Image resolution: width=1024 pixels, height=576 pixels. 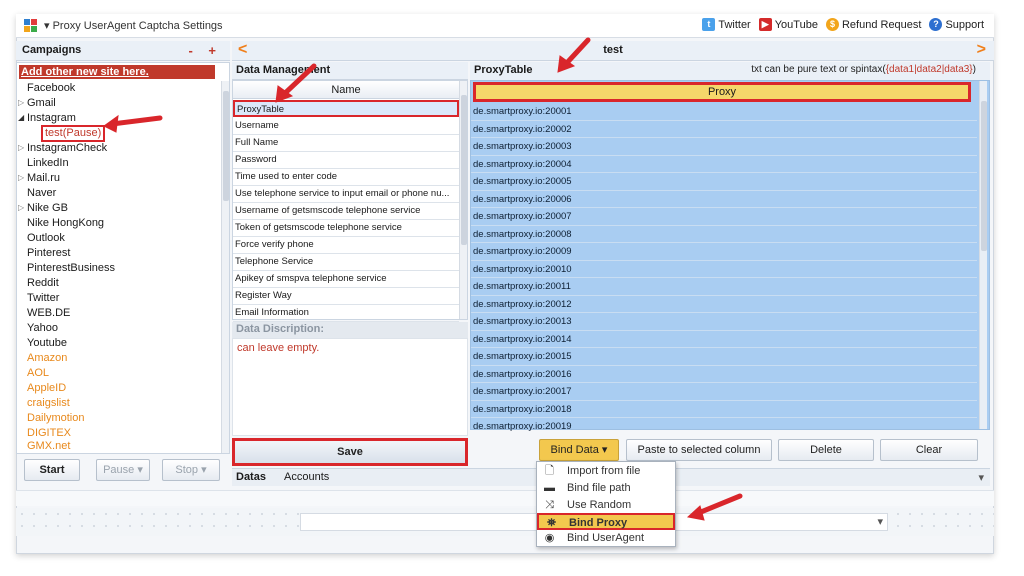 I want to click on arrow-to-proxytable-row, so click(x=298, y=81).